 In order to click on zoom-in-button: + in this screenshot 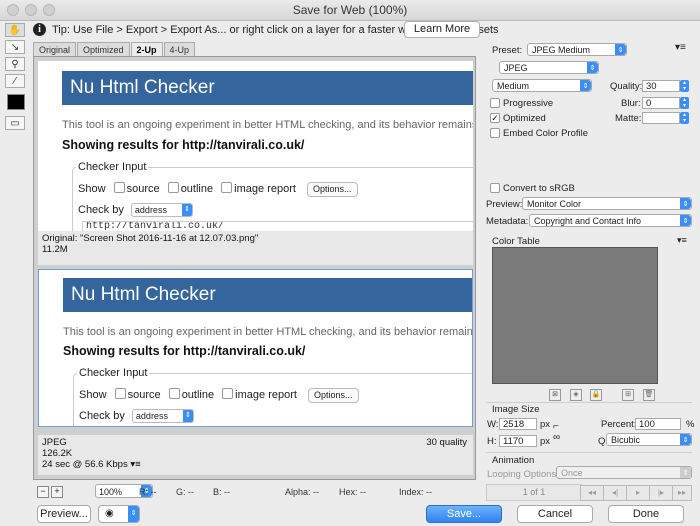, I will do `click(57, 492)`.